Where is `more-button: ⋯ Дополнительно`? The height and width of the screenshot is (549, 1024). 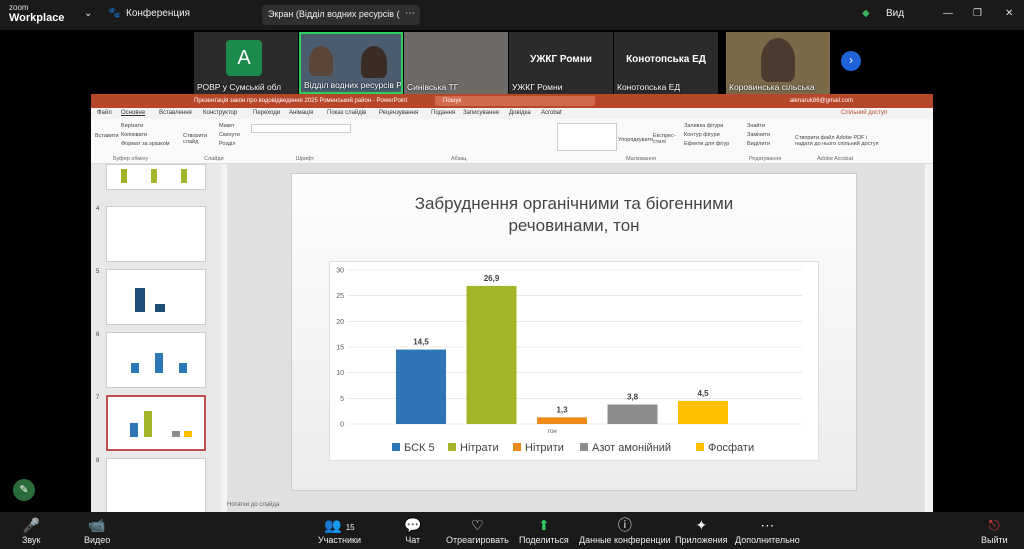 more-button: ⋯ Дополнительно is located at coordinates (767, 530).